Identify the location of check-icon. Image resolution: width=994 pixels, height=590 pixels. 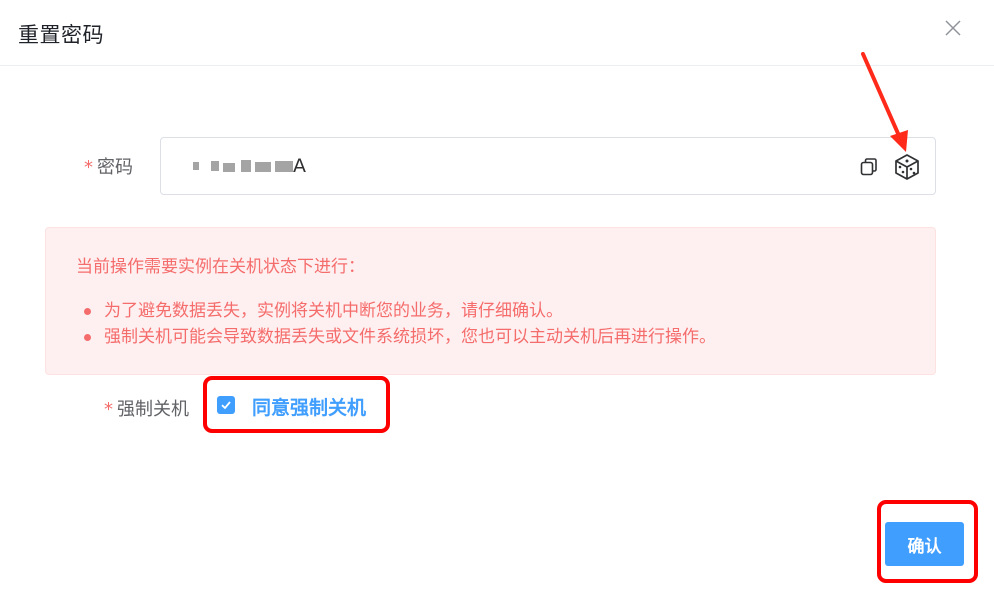
(226, 405).